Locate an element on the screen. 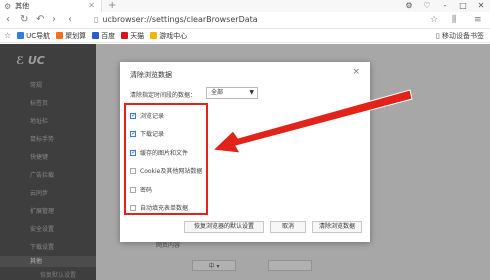 This screenshot has height=280, width=490. title-bar: ⚙ 其他 ✕ + ⚙ ♡ - □ ✕ is located at coordinates (245, 6).